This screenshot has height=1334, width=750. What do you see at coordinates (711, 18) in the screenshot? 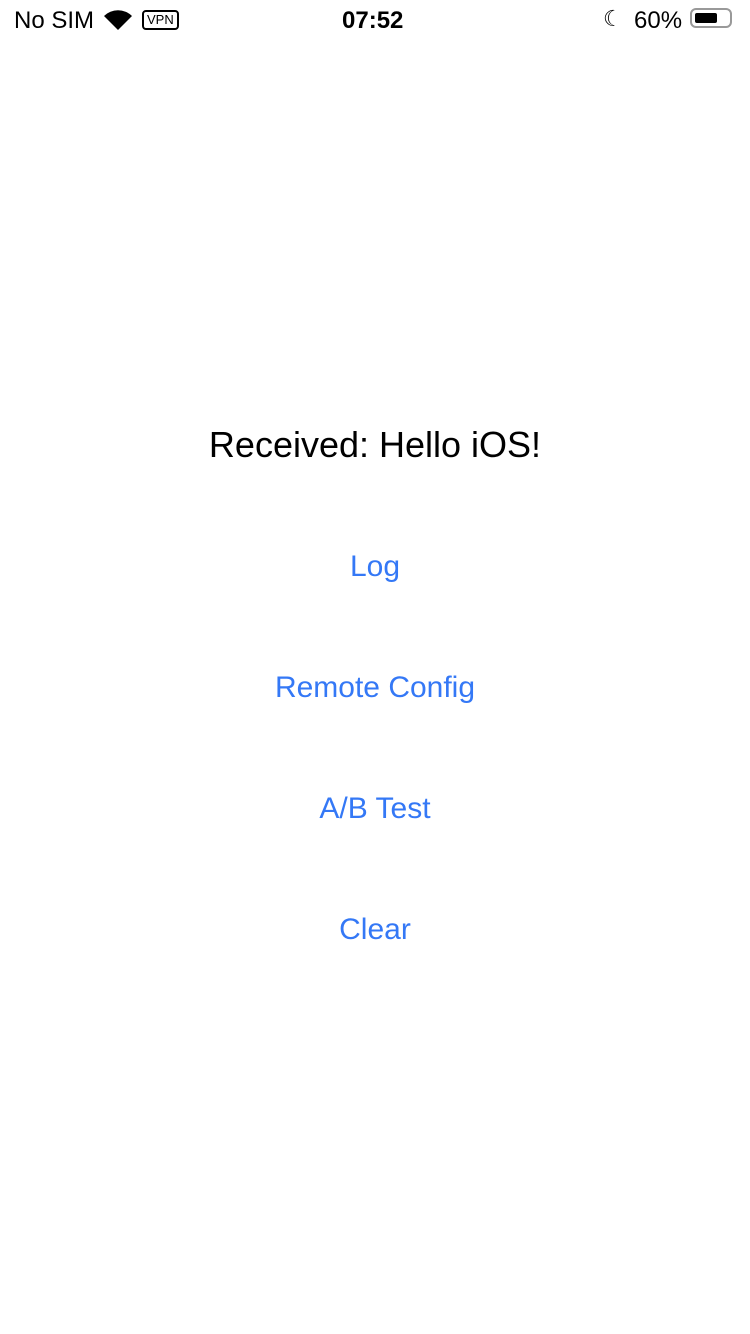
I see `battery-icon` at bounding box center [711, 18].